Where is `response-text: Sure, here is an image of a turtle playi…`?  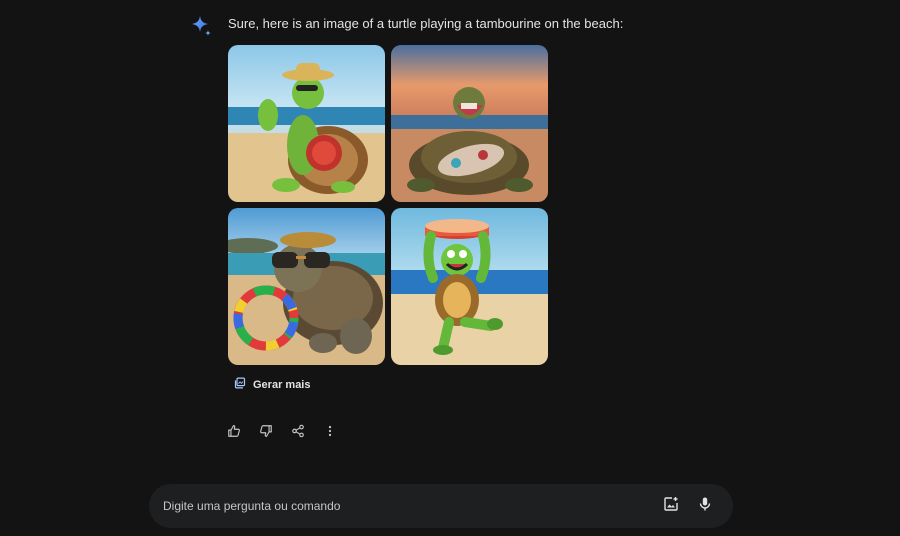 response-text: Sure, here is an image of a turtle playi… is located at coordinates (426, 23).